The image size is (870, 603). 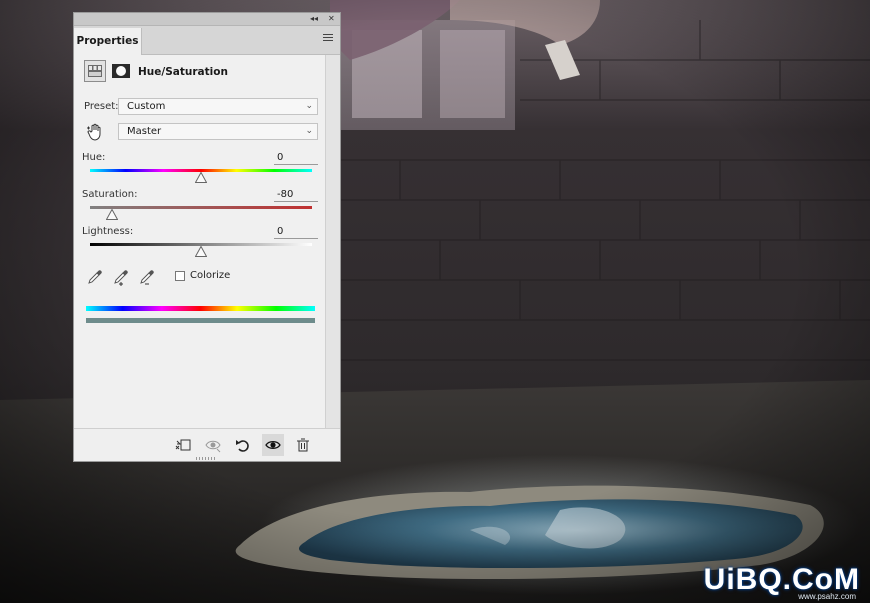 What do you see at coordinates (273, 445) in the screenshot?
I see `visibility-eye-icon` at bounding box center [273, 445].